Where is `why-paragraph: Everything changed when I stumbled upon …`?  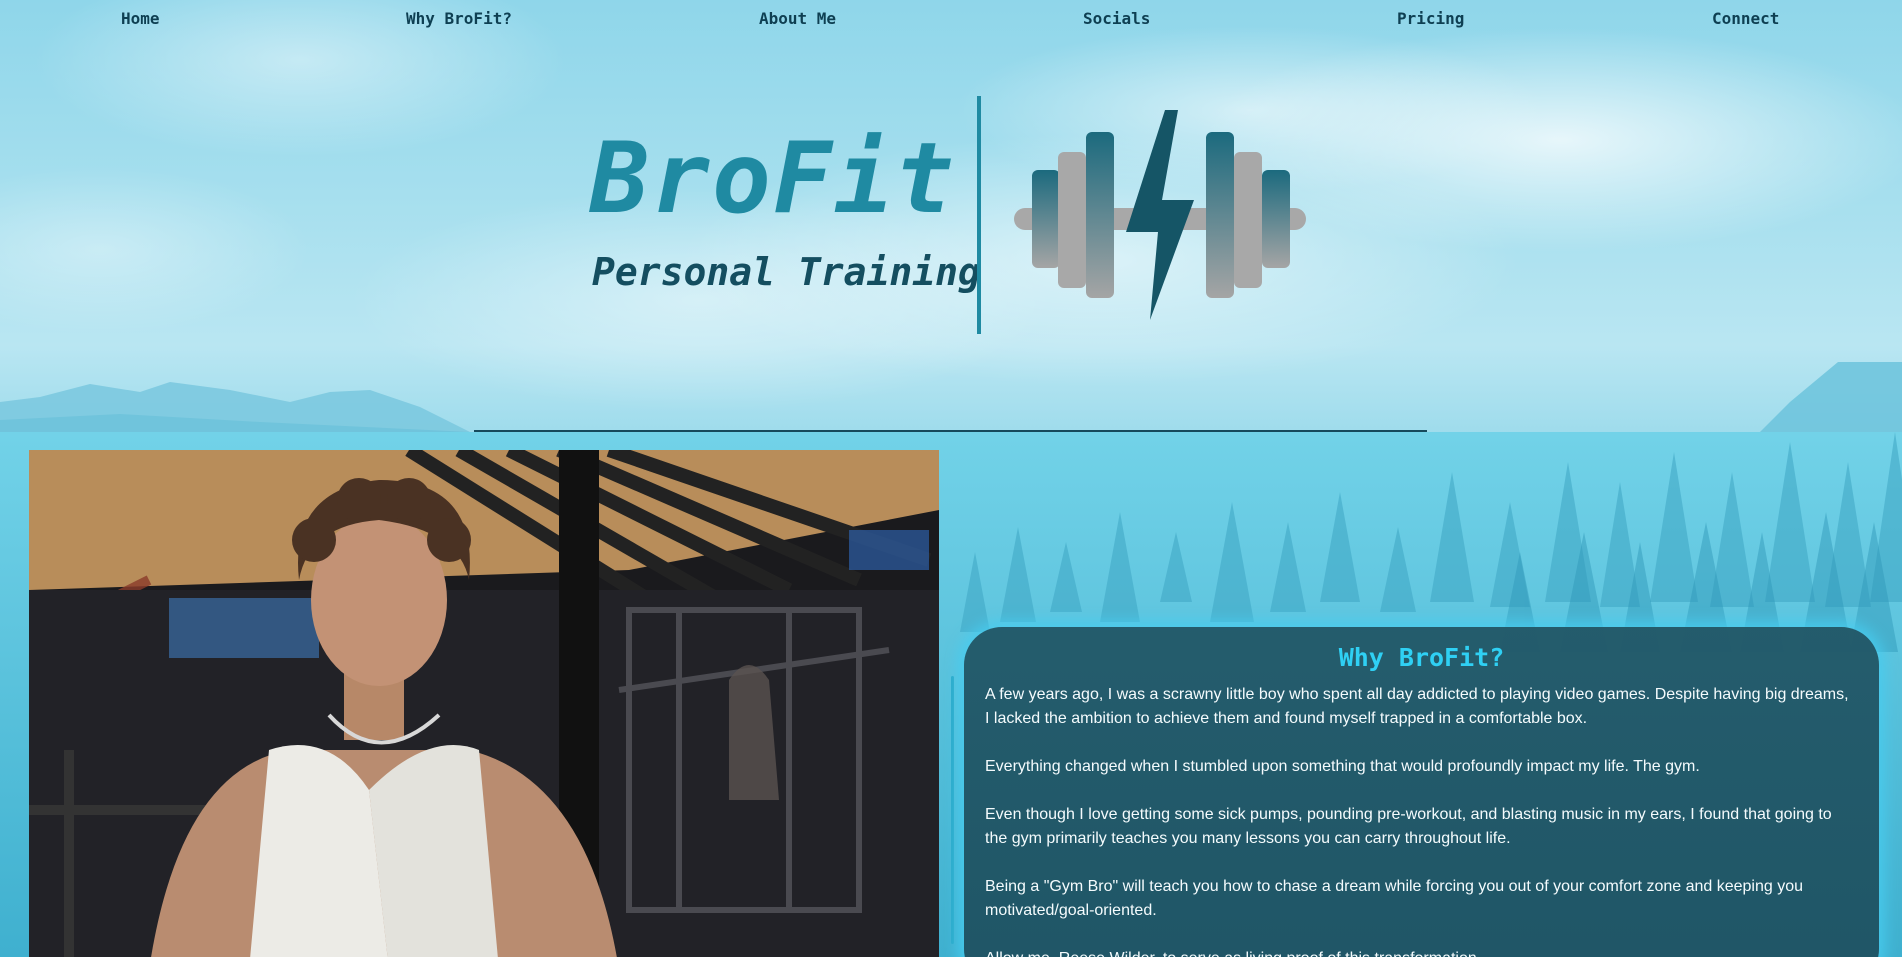
why-paragraph: Everything changed when I stumbled upon … is located at coordinates (1342, 766).